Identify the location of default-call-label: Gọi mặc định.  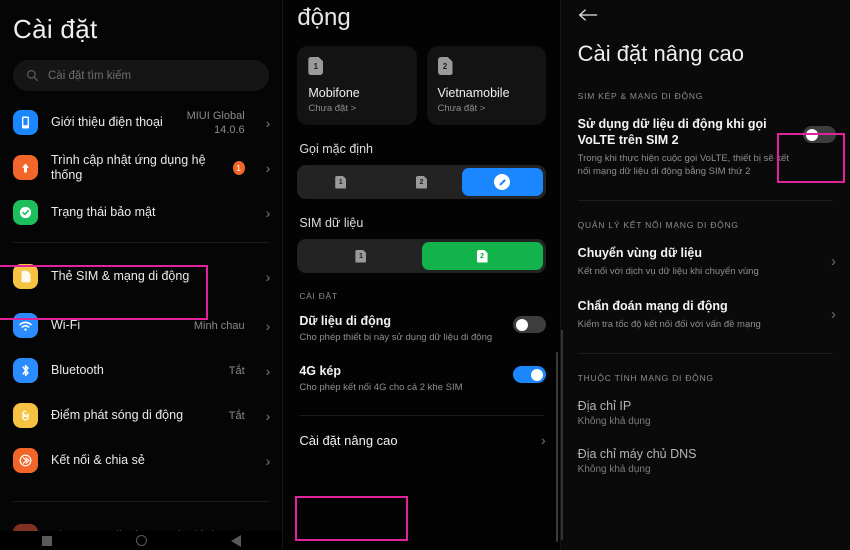
(336, 149).